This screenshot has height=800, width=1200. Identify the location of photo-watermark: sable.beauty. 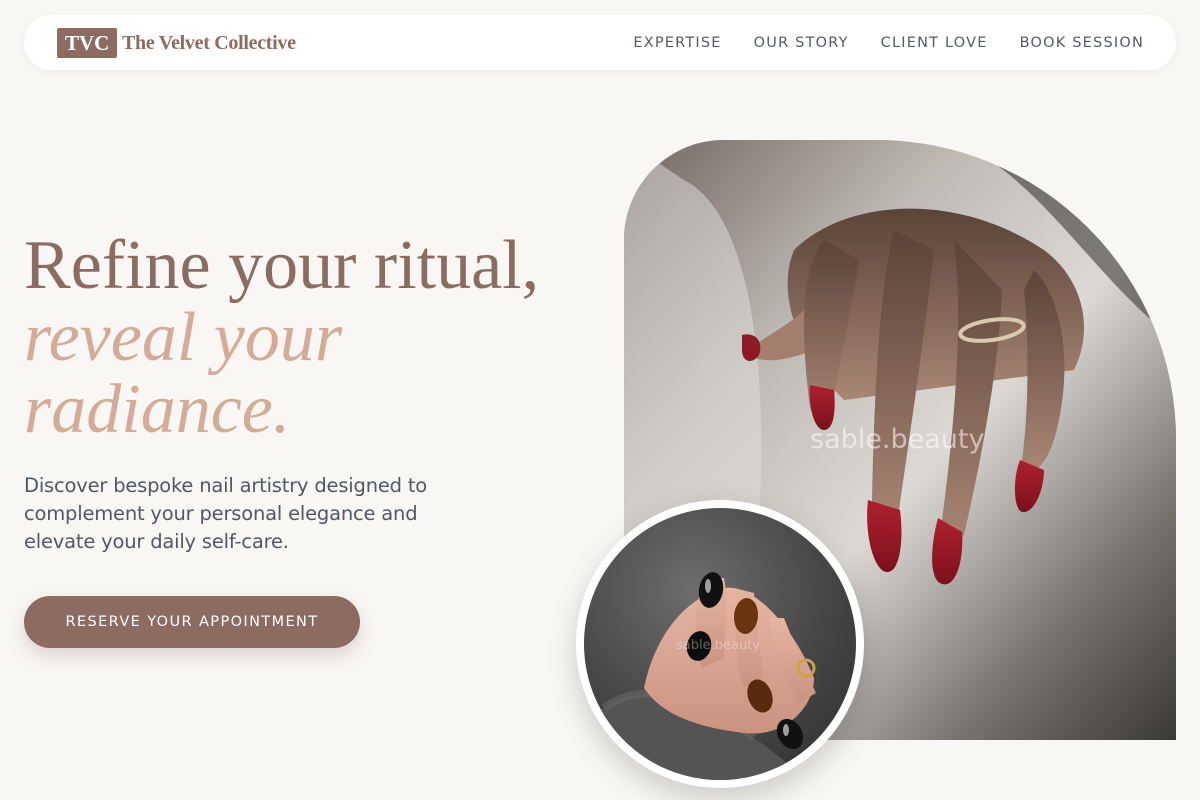
(897, 439).